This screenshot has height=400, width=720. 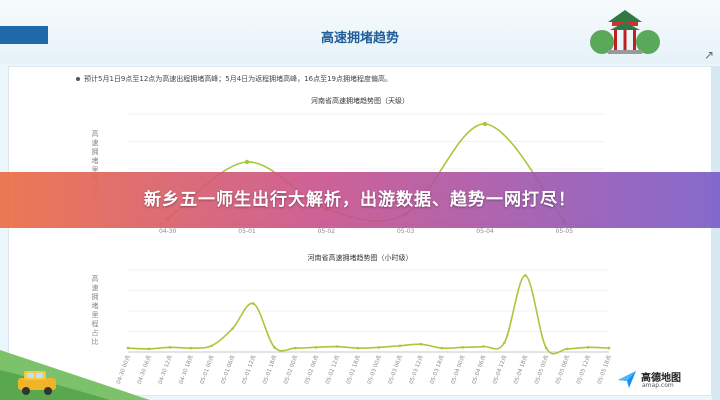 I want to click on x-tick-label: 05-02 12点, so click(x=332, y=369).